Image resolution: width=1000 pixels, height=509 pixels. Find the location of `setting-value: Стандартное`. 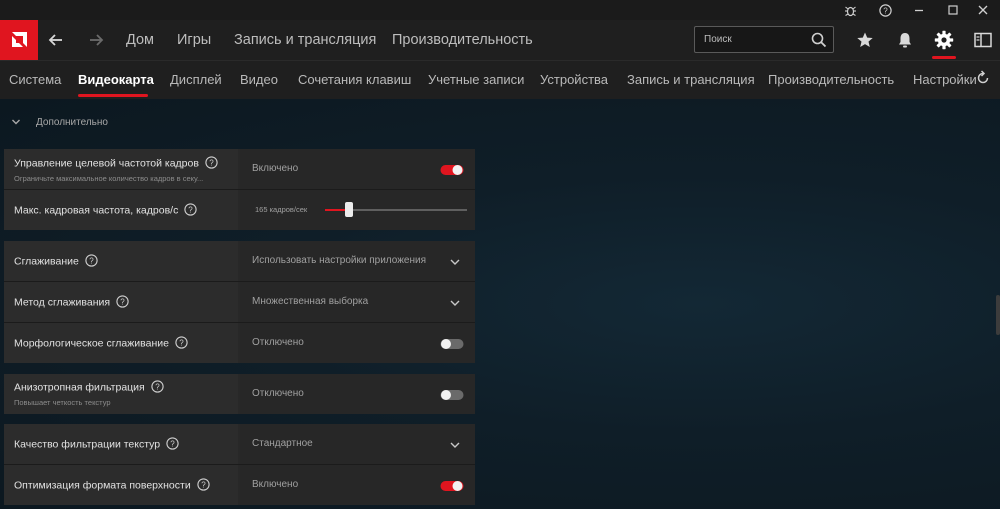

setting-value: Стандартное is located at coordinates (282, 443).